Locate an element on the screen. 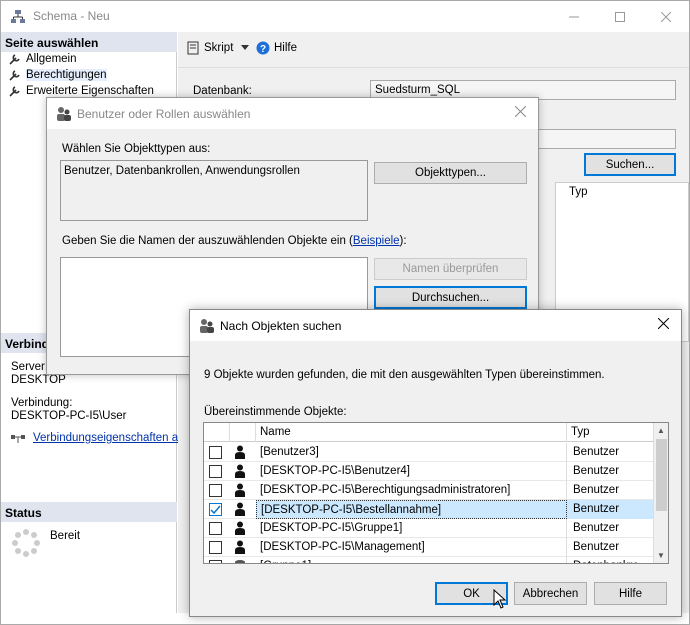 The image size is (690, 625). scroll-thumb is located at coordinates (661, 475).